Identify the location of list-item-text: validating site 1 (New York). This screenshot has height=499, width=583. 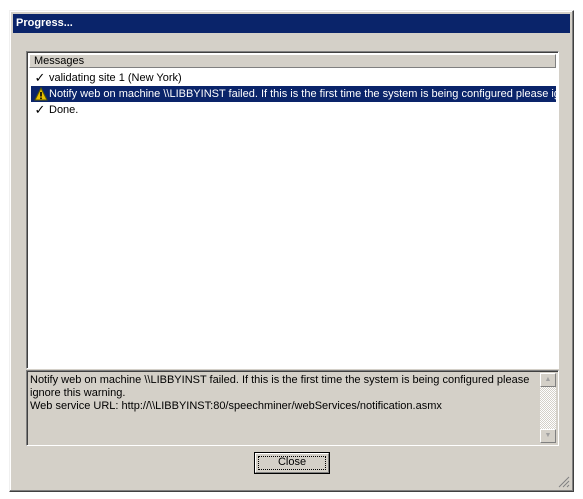
(115, 78).